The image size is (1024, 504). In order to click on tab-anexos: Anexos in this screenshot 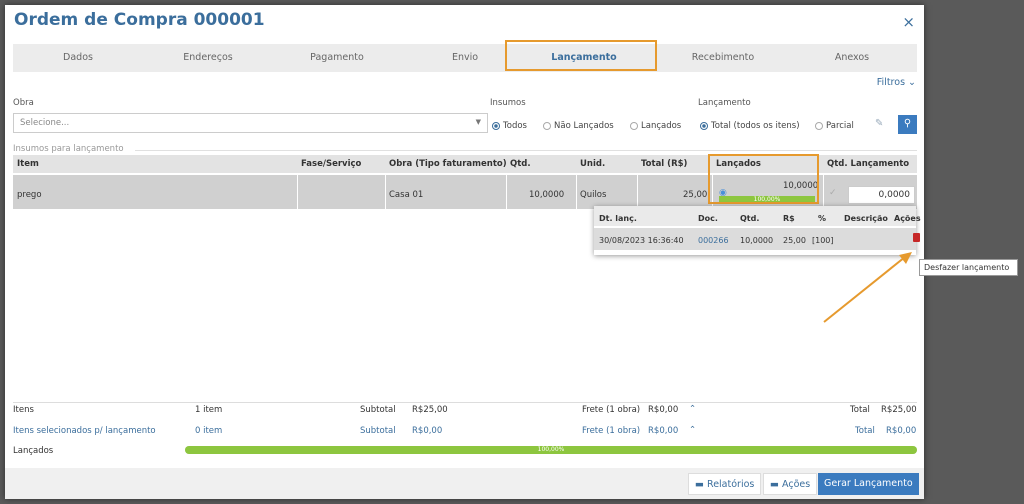, I will do `click(852, 58)`.